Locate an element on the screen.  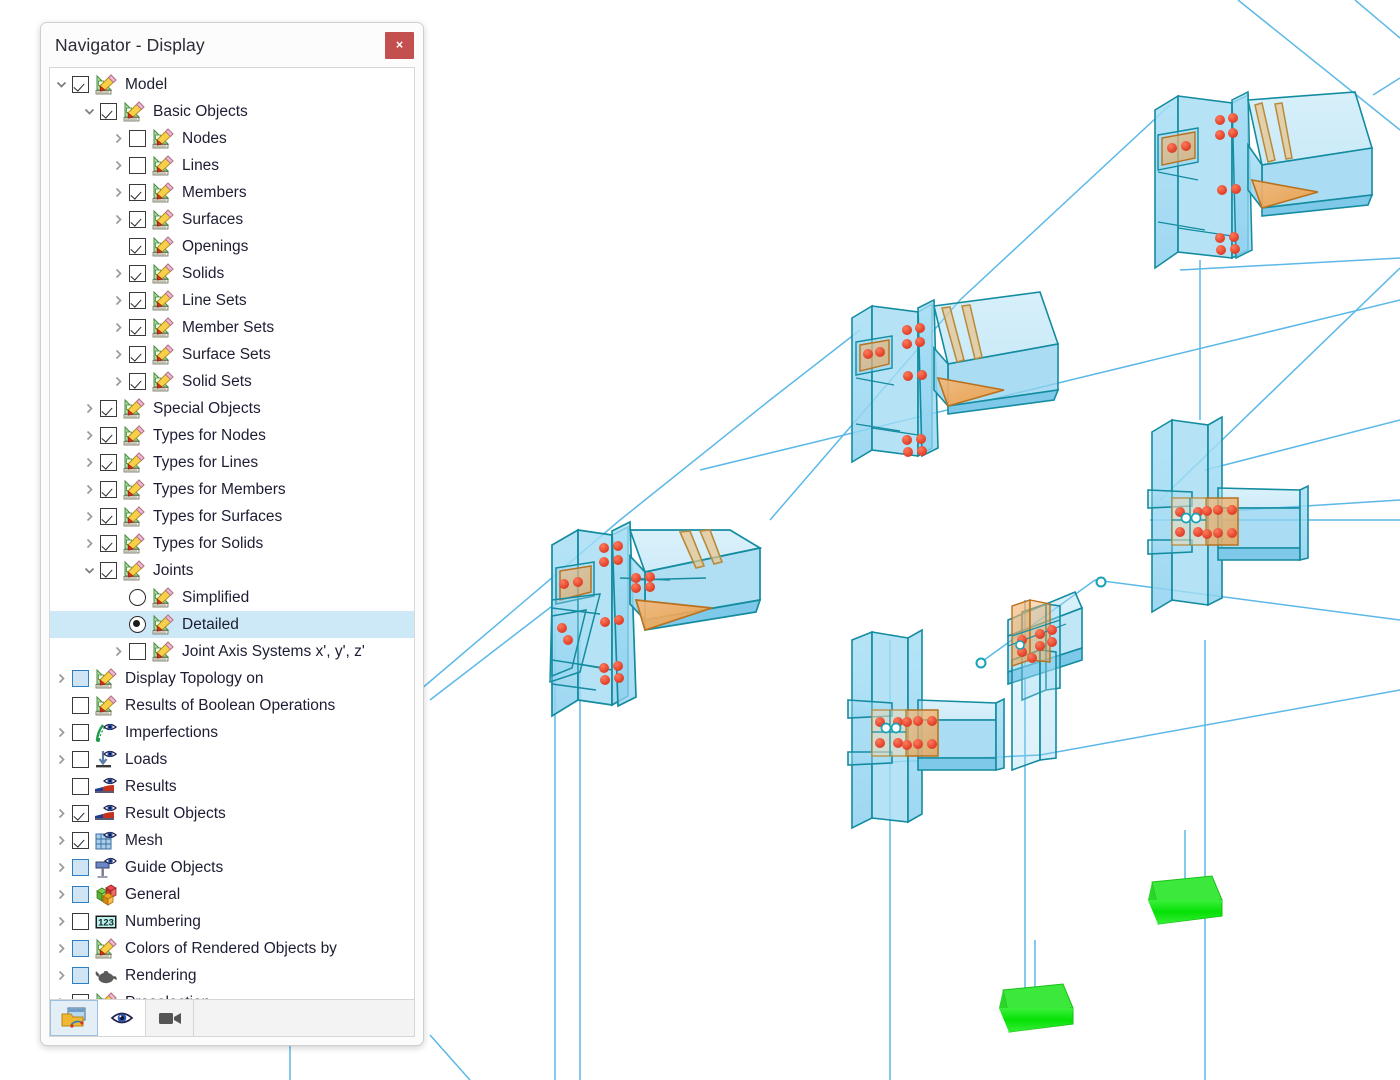
tree-row-solids: Solids is located at coordinates (232, 273).